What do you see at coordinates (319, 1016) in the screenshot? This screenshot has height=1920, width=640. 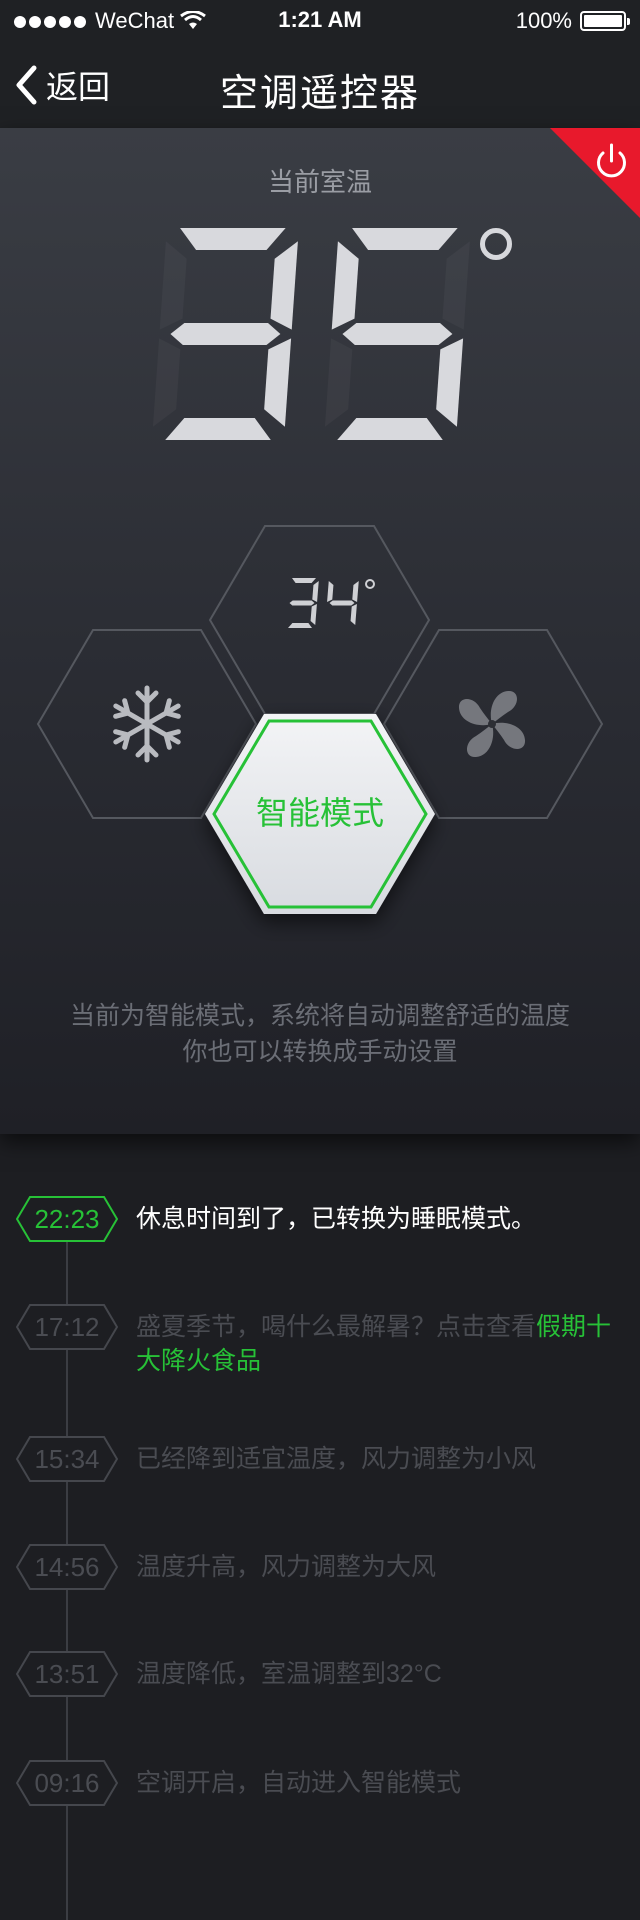 I see `hint-line-1: 当前为智能模式，系统将自动调整舒适的温度` at bounding box center [319, 1016].